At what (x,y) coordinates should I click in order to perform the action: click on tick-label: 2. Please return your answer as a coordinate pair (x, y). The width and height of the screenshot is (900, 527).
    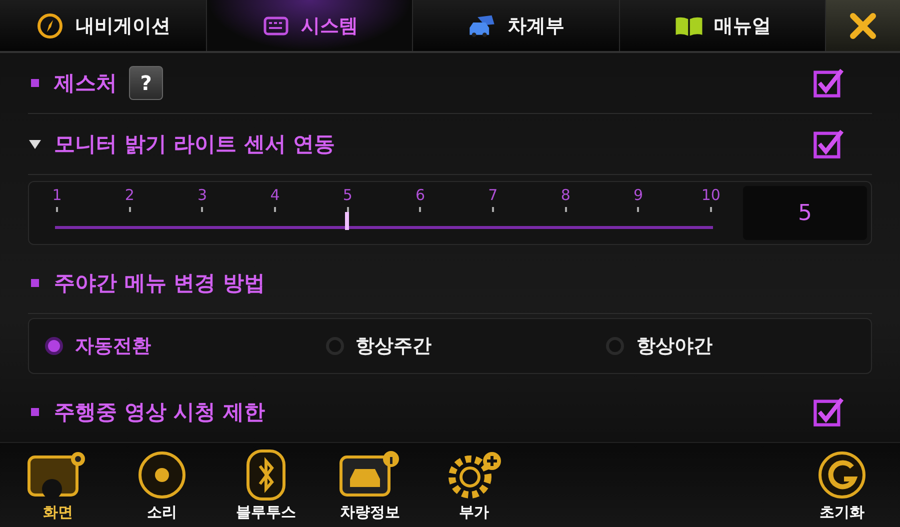
    Looking at the image, I should click on (129, 195).